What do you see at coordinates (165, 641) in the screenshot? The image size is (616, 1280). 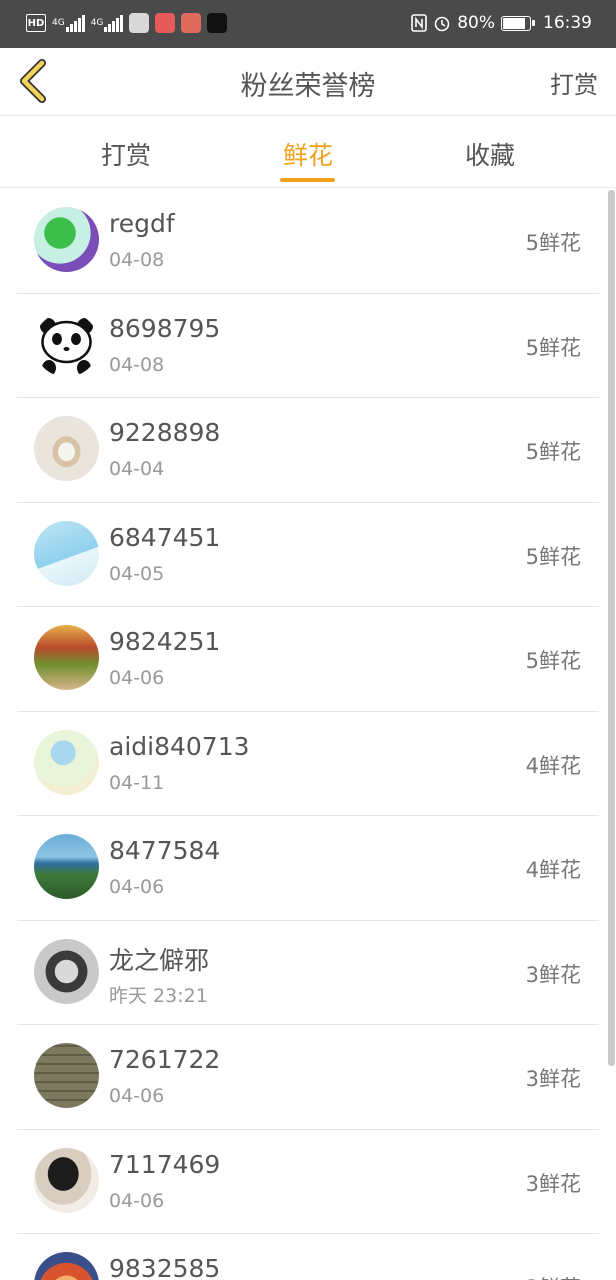 I see `user-name: 9824251` at bounding box center [165, 641].